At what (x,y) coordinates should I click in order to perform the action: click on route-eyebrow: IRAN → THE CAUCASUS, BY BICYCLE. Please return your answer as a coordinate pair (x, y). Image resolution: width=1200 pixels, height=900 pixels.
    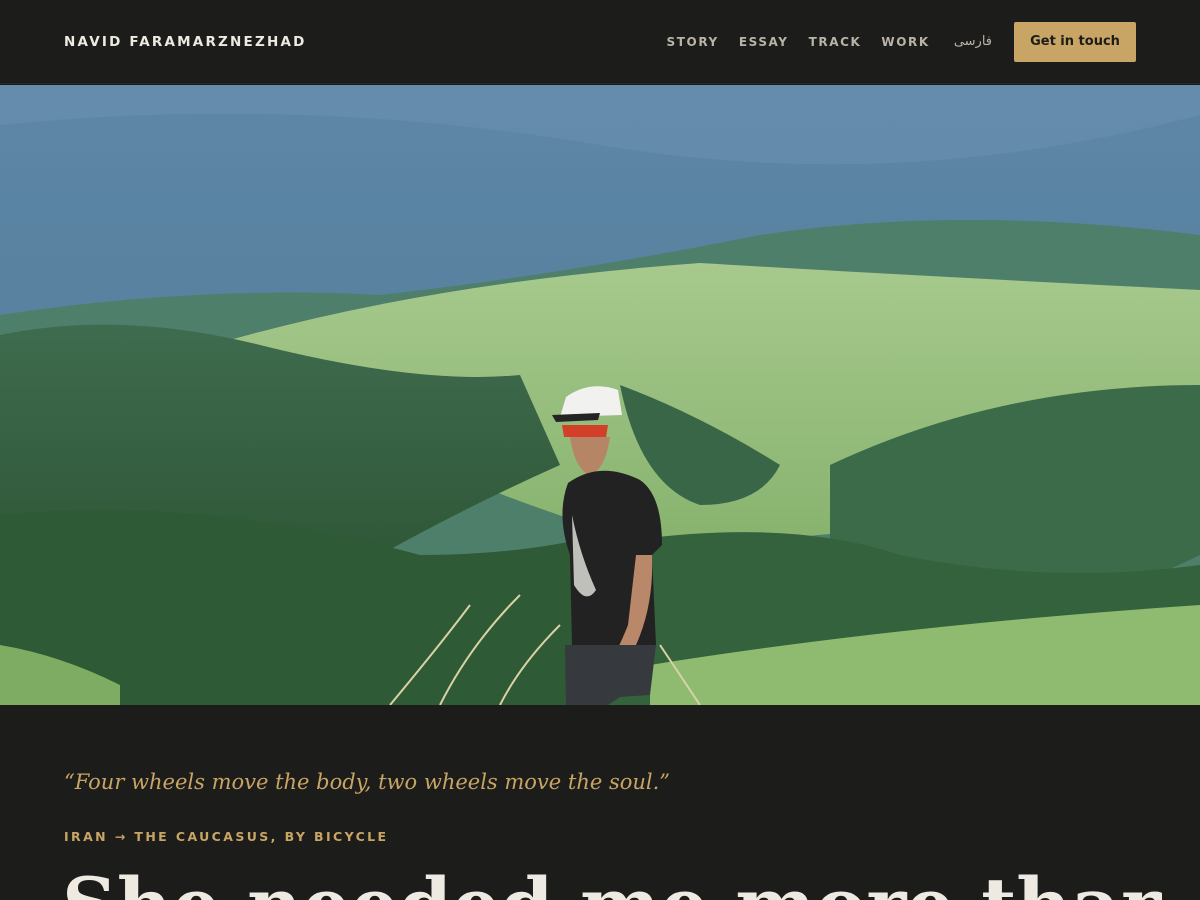
    Looking at the image, I should click on (226, 836).